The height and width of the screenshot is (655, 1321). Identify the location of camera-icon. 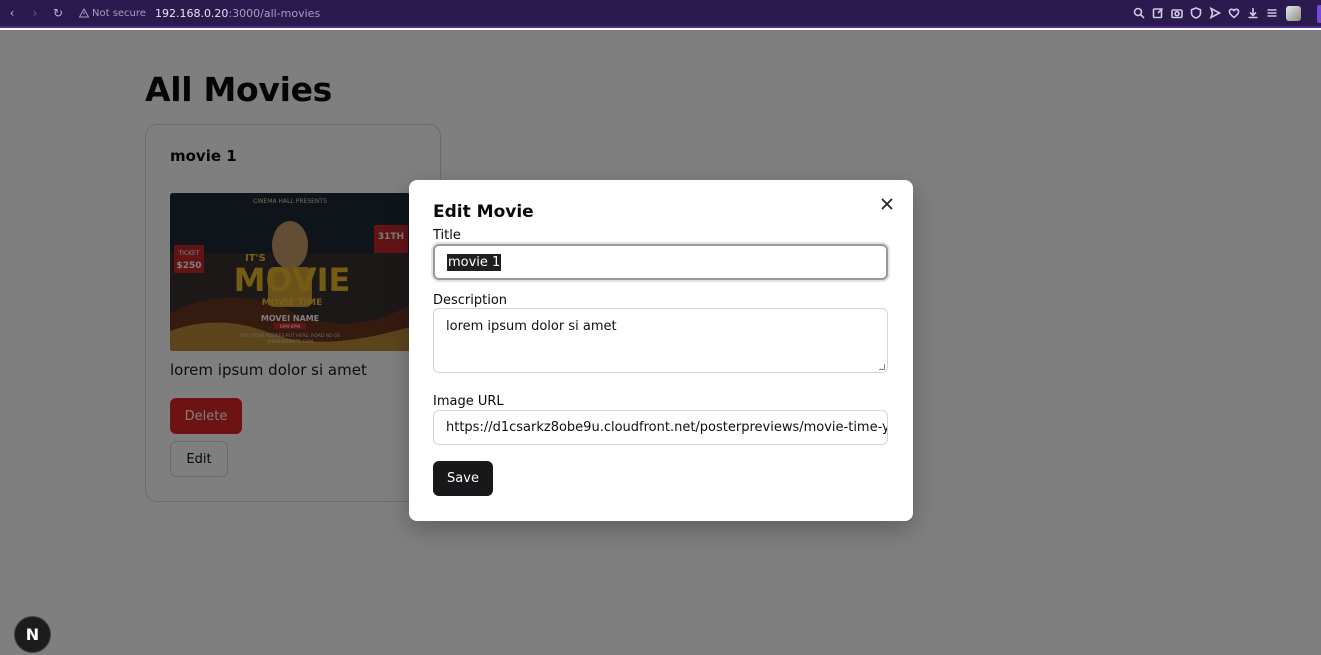
(1176, 13).